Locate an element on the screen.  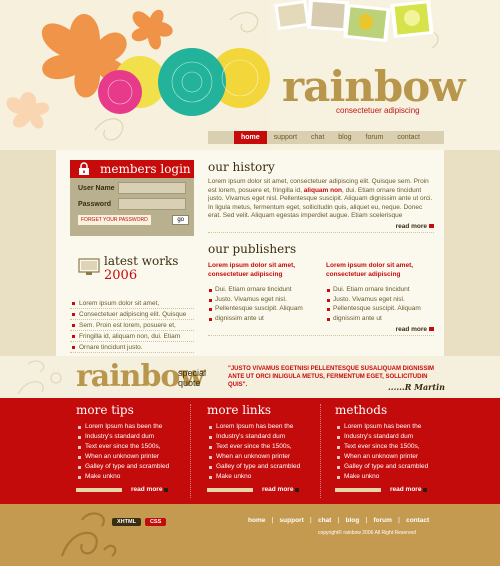
go-button: go is located at coordinates (180, 220).